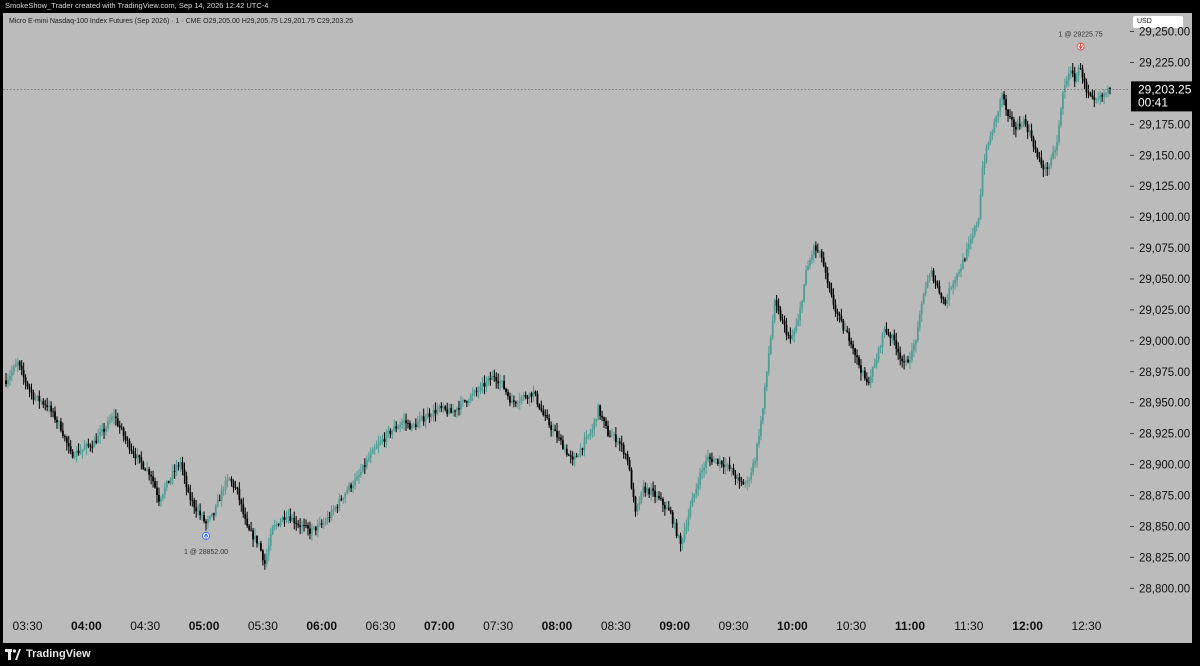  I want to click on price-tick-label: 29,100.00, so click(1164, 218).